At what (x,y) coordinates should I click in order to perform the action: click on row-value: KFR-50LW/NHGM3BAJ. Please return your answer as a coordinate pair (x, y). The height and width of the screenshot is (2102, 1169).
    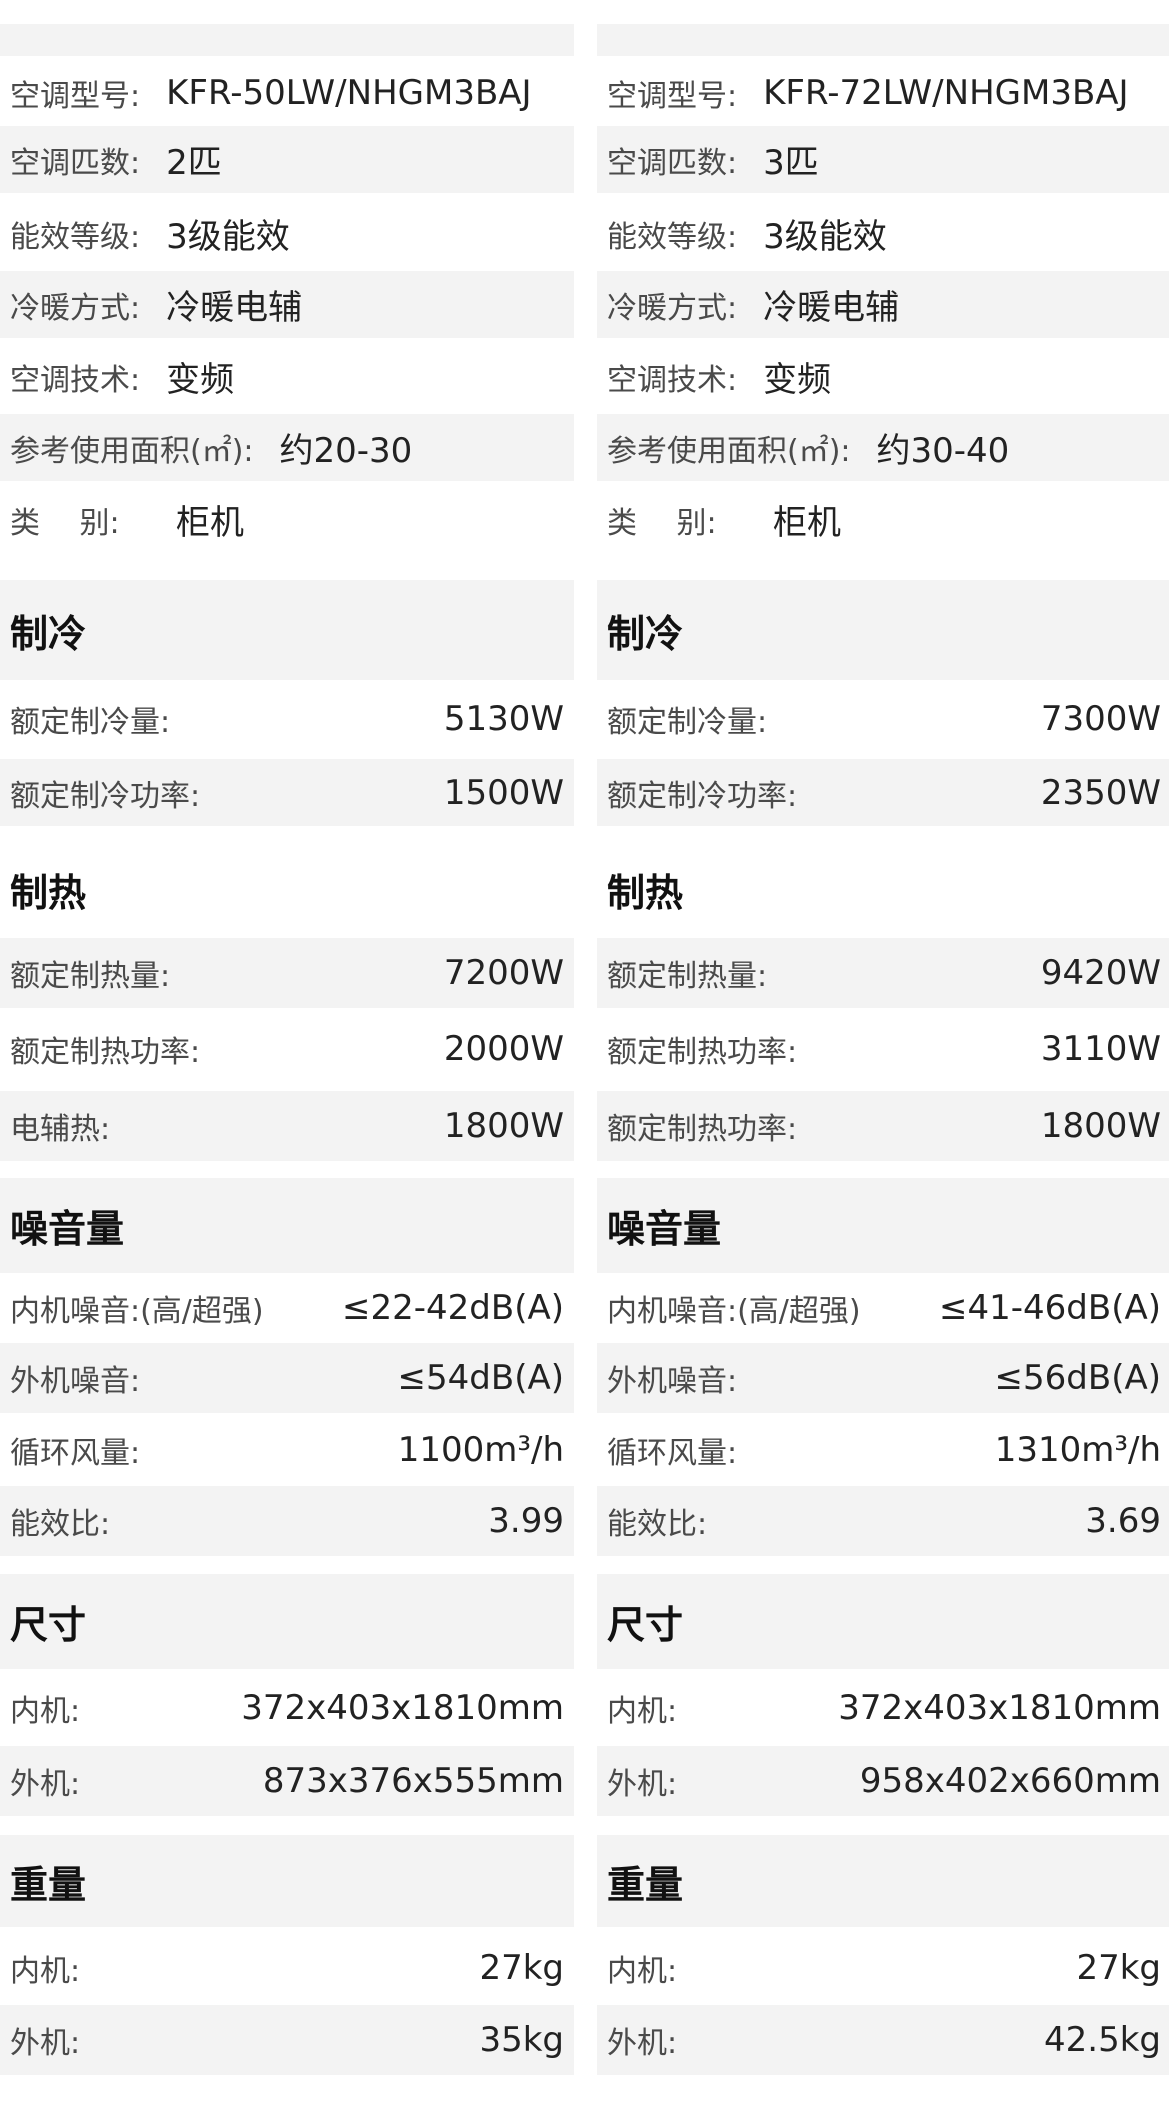
    Looking at the image, I should click on (349, 93).